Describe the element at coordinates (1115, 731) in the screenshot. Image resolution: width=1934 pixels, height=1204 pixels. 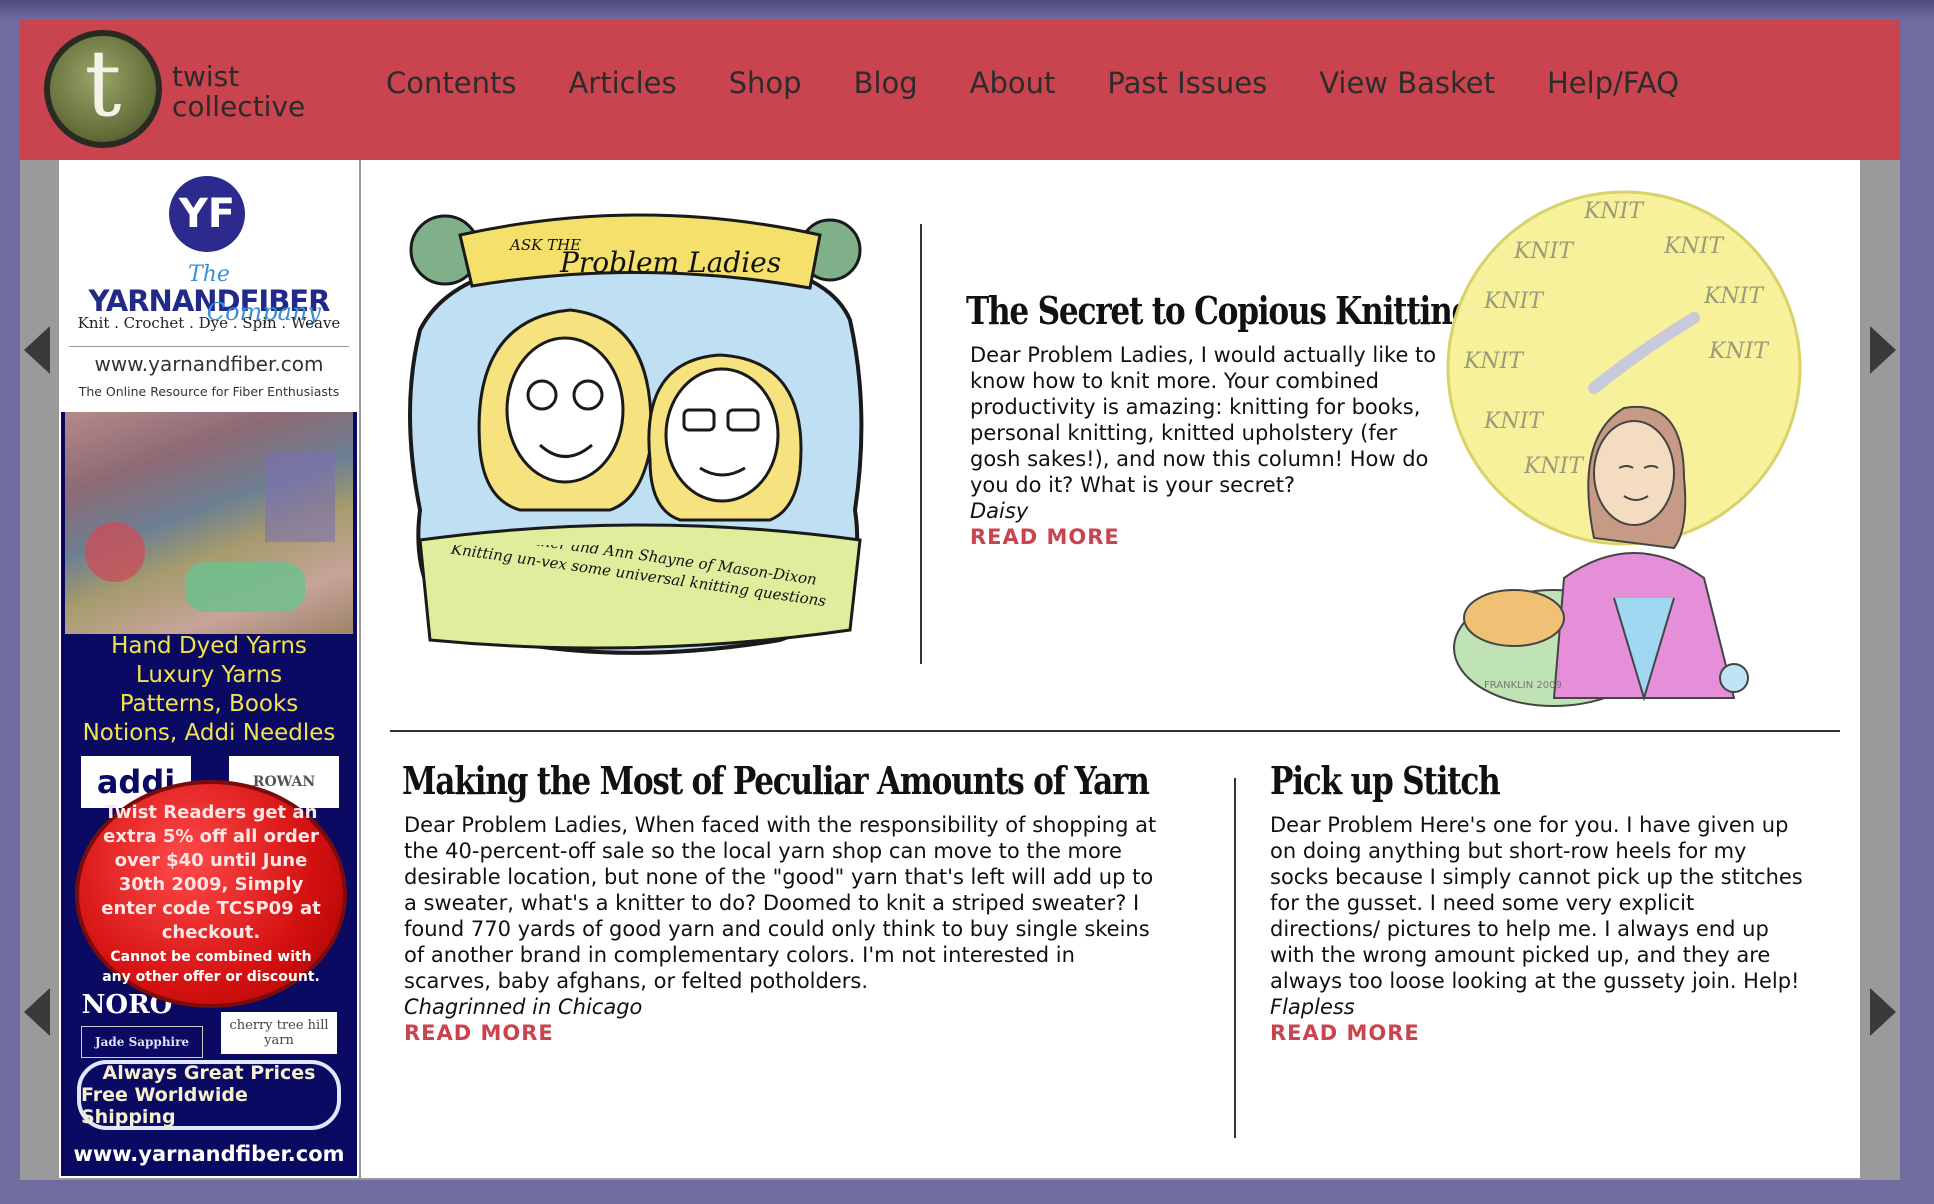
I see `divider-horizontal` at that location.